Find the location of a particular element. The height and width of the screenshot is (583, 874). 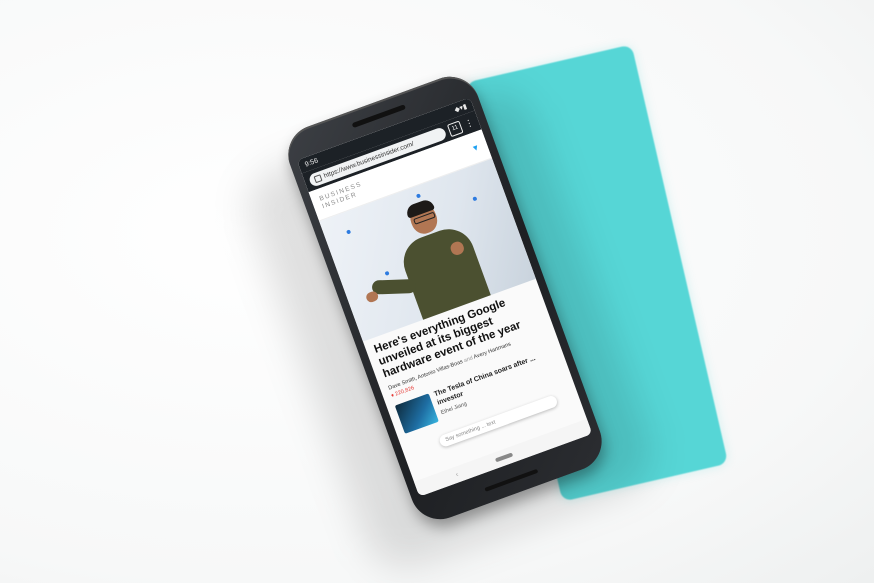

lock-icon is located at coordinates (318, 178).